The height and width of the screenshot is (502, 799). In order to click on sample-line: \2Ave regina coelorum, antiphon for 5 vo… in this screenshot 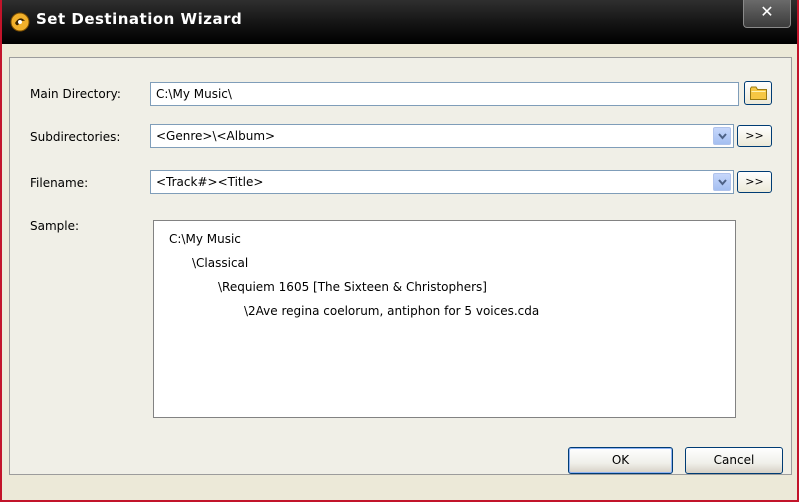, I will do `click(392, 311)`.